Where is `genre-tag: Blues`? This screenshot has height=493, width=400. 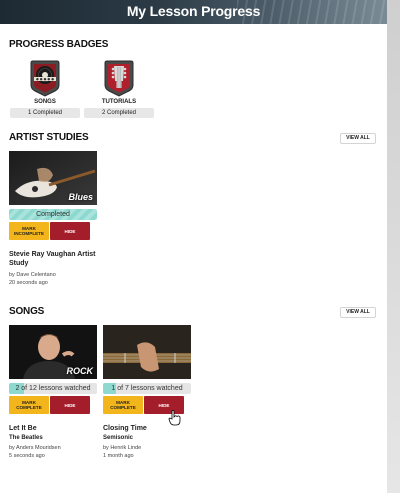
genre-tag: Blues is located at coordinates (80, 197).